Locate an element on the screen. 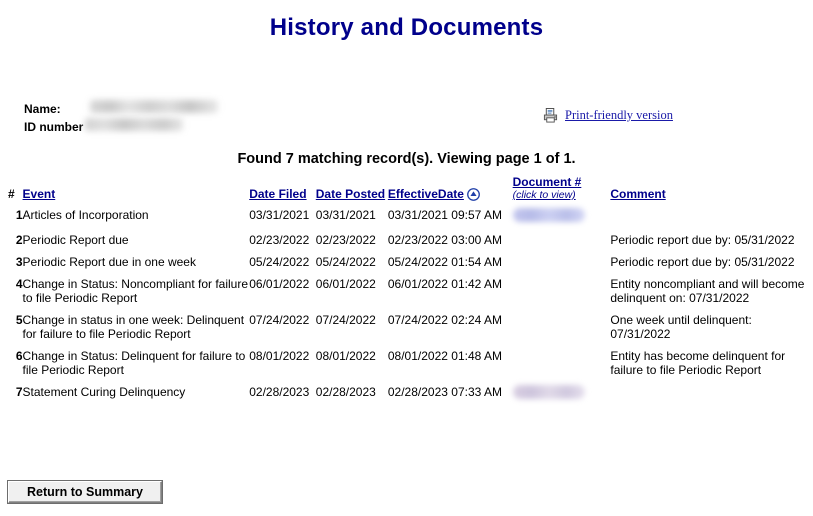 The width and height of the screenshot is (813, 516). column-header-date-posted: Date Posted is located at coordinates (352, 190).